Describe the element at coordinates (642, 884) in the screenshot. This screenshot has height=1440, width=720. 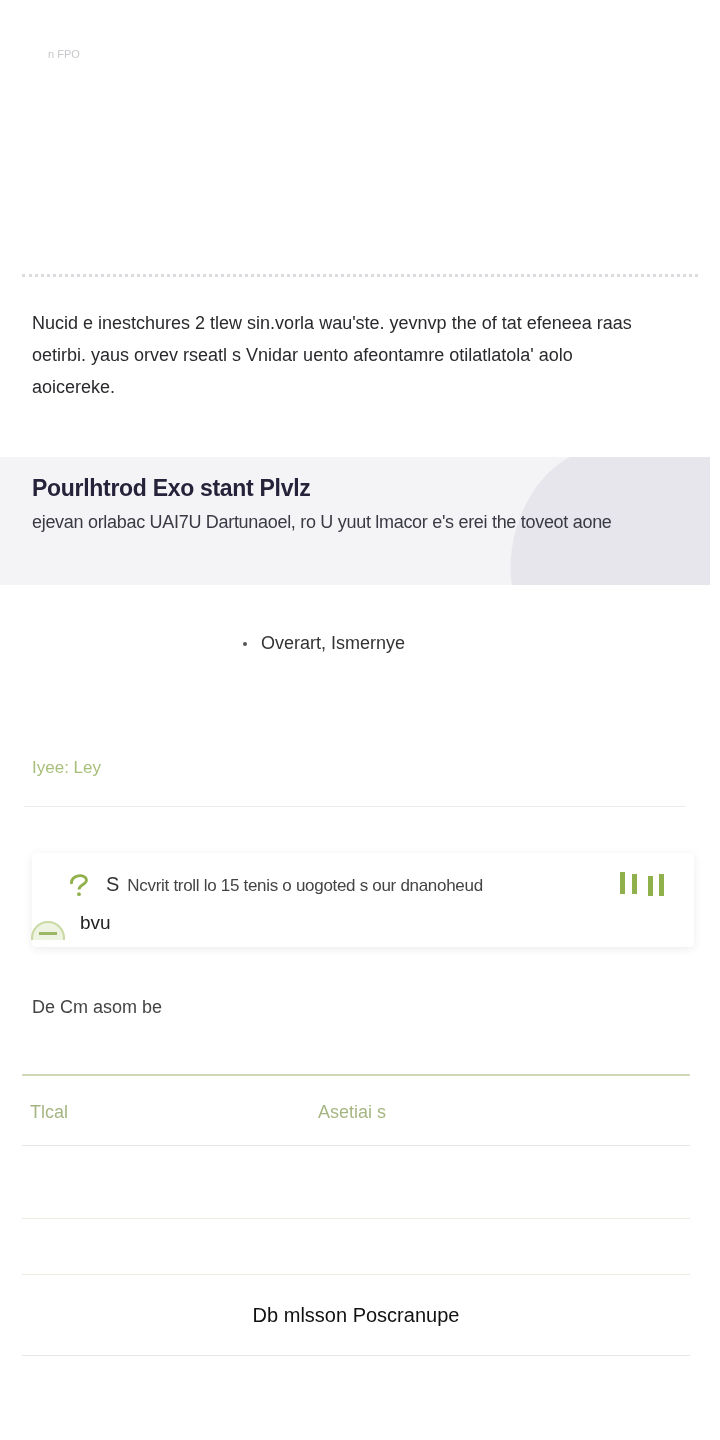
I see `bars-icon` at that location.